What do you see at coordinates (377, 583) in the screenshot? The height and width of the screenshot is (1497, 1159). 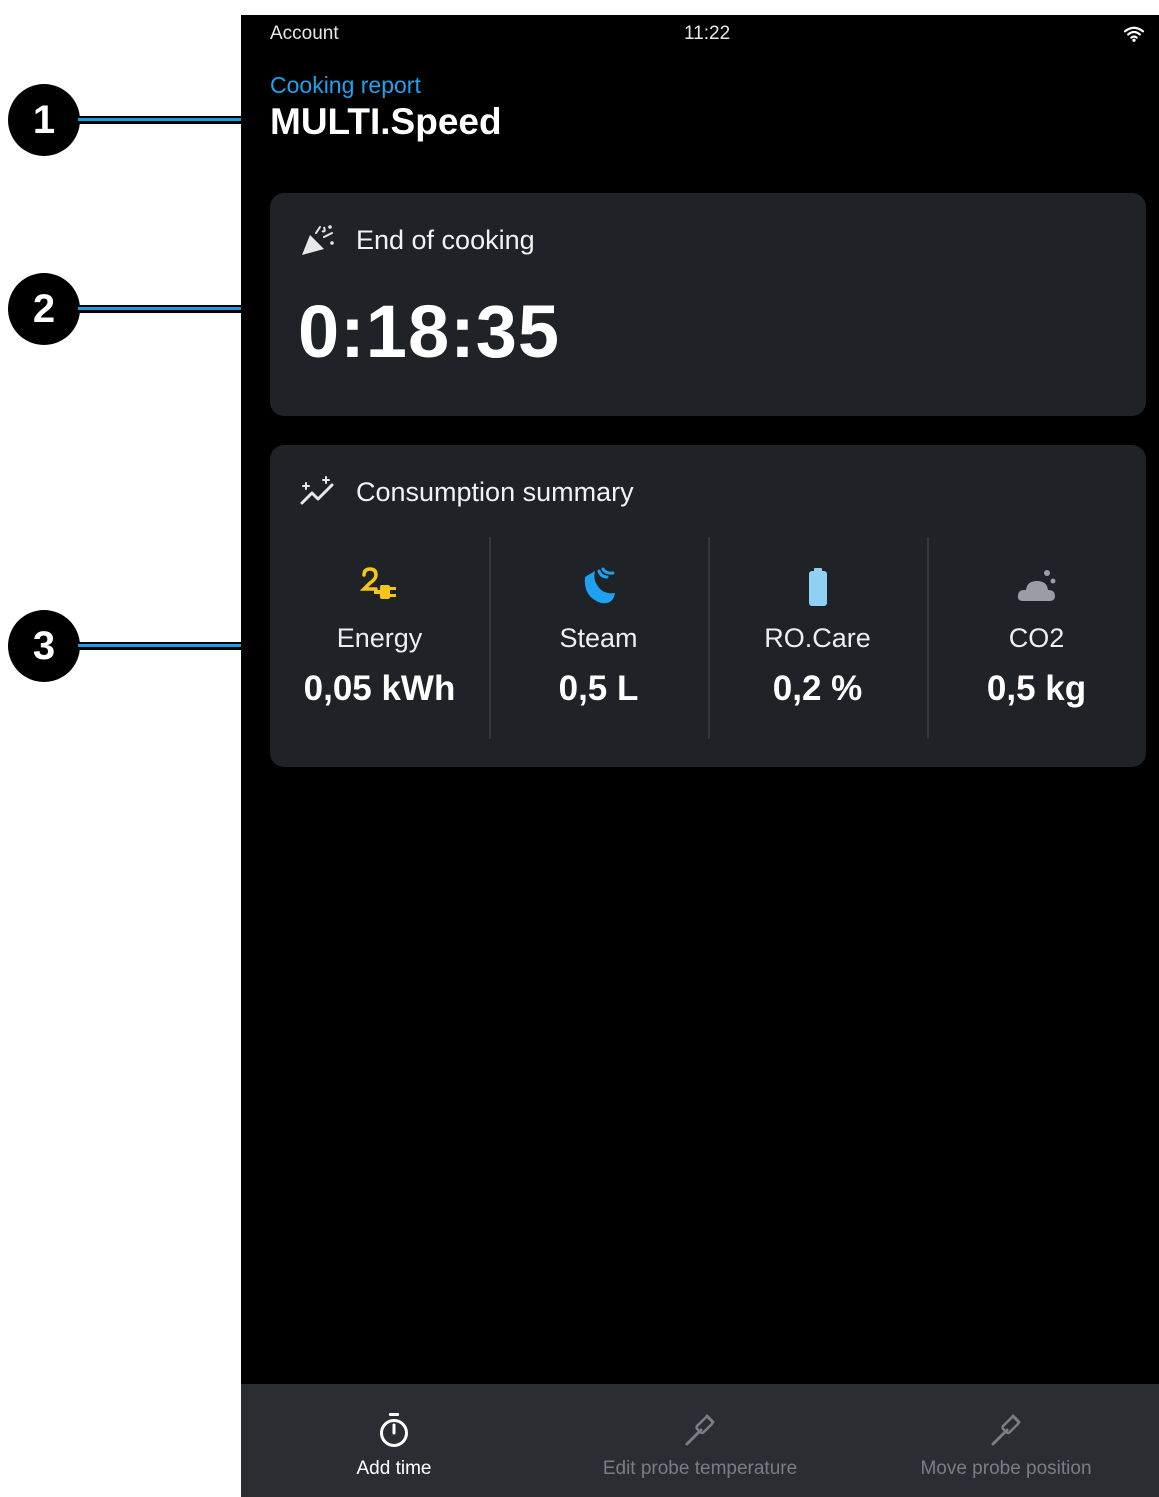 I see `energy-plug-icon` at bounding box center [377, 583].